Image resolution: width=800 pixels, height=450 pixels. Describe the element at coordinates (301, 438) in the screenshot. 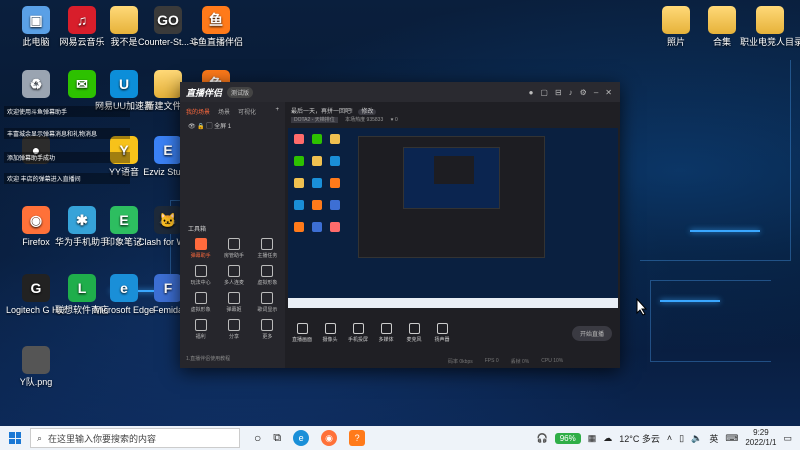

I see `edge-taskbar-icon: e` at that location.